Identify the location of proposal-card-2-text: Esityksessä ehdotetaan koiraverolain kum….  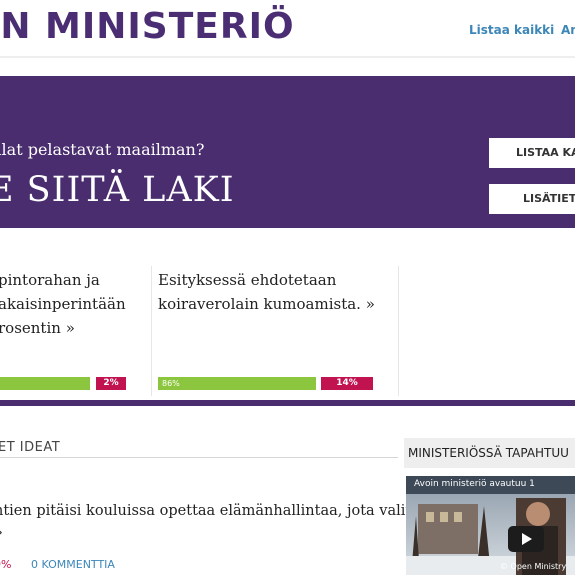
(266, 292).